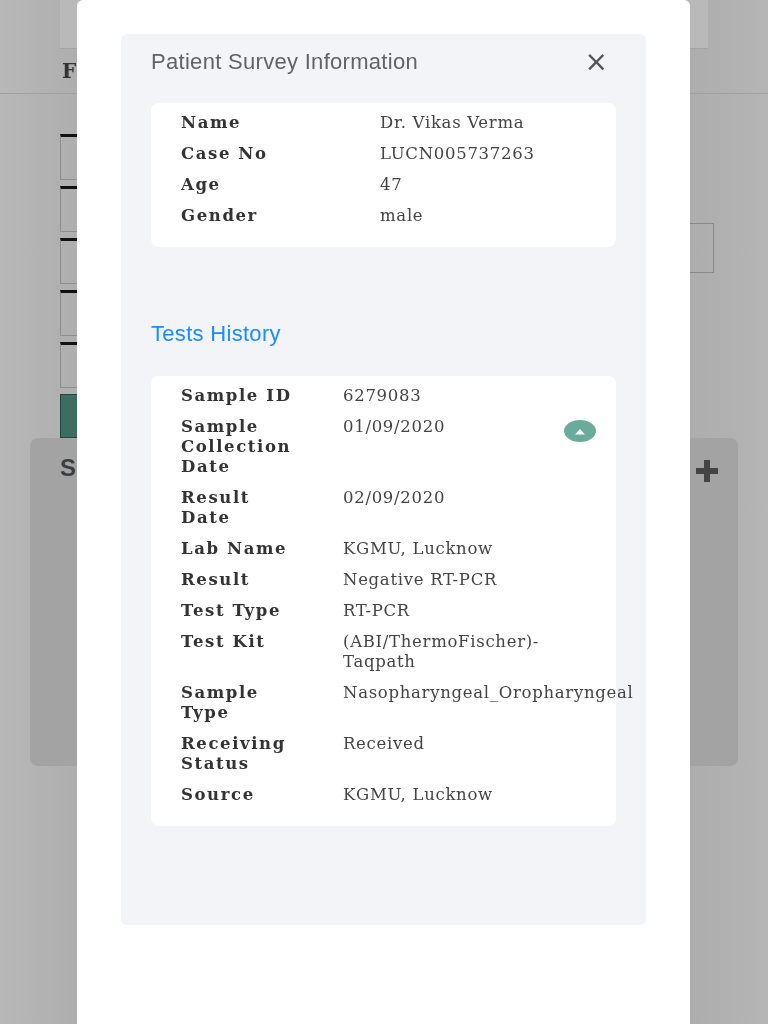  What do you see at coordinates (225, 154) in the screenshot?
I see `field-label: Case No` at bounding box center [225, 154].